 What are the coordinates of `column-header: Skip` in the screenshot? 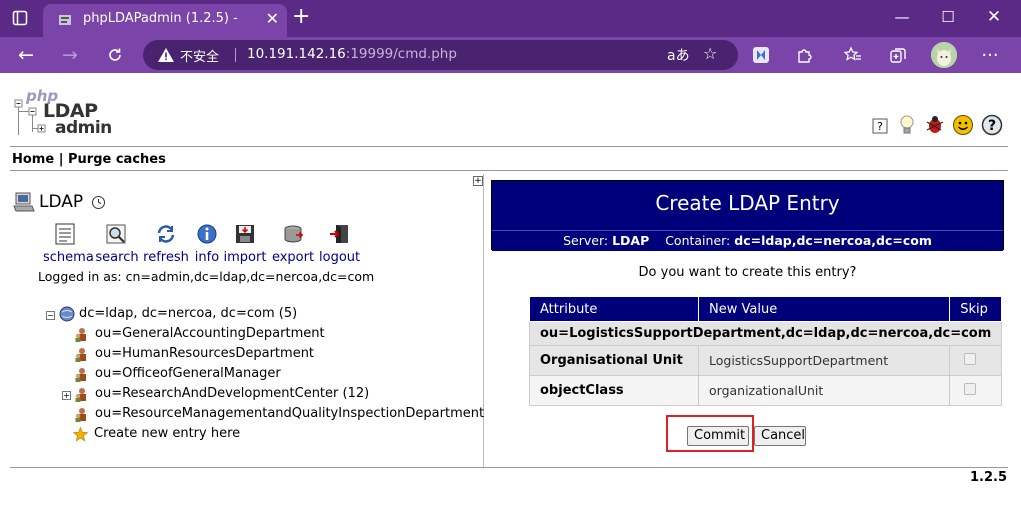 It's located at (976, 309).